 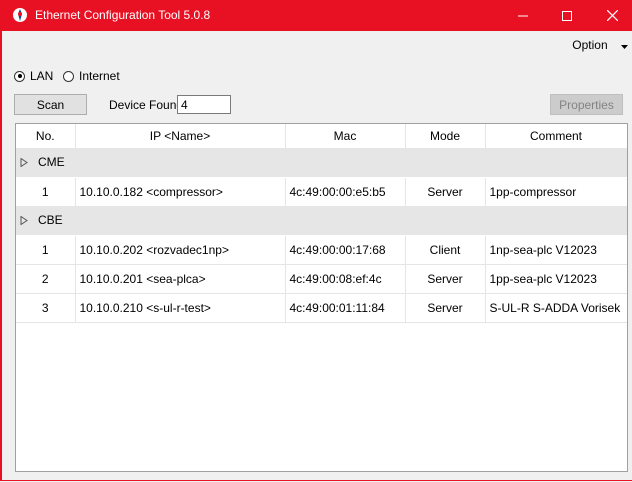 I want to click on minimize-button, so click(x=523, y=15).